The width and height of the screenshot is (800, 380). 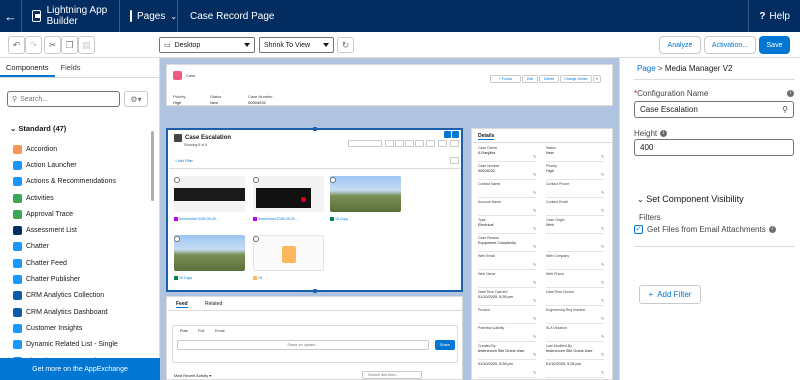 What do you see at coordinates (52, 45) in the screenshot?
I see `cut-button: ✂` at bounding box center [52, 45].